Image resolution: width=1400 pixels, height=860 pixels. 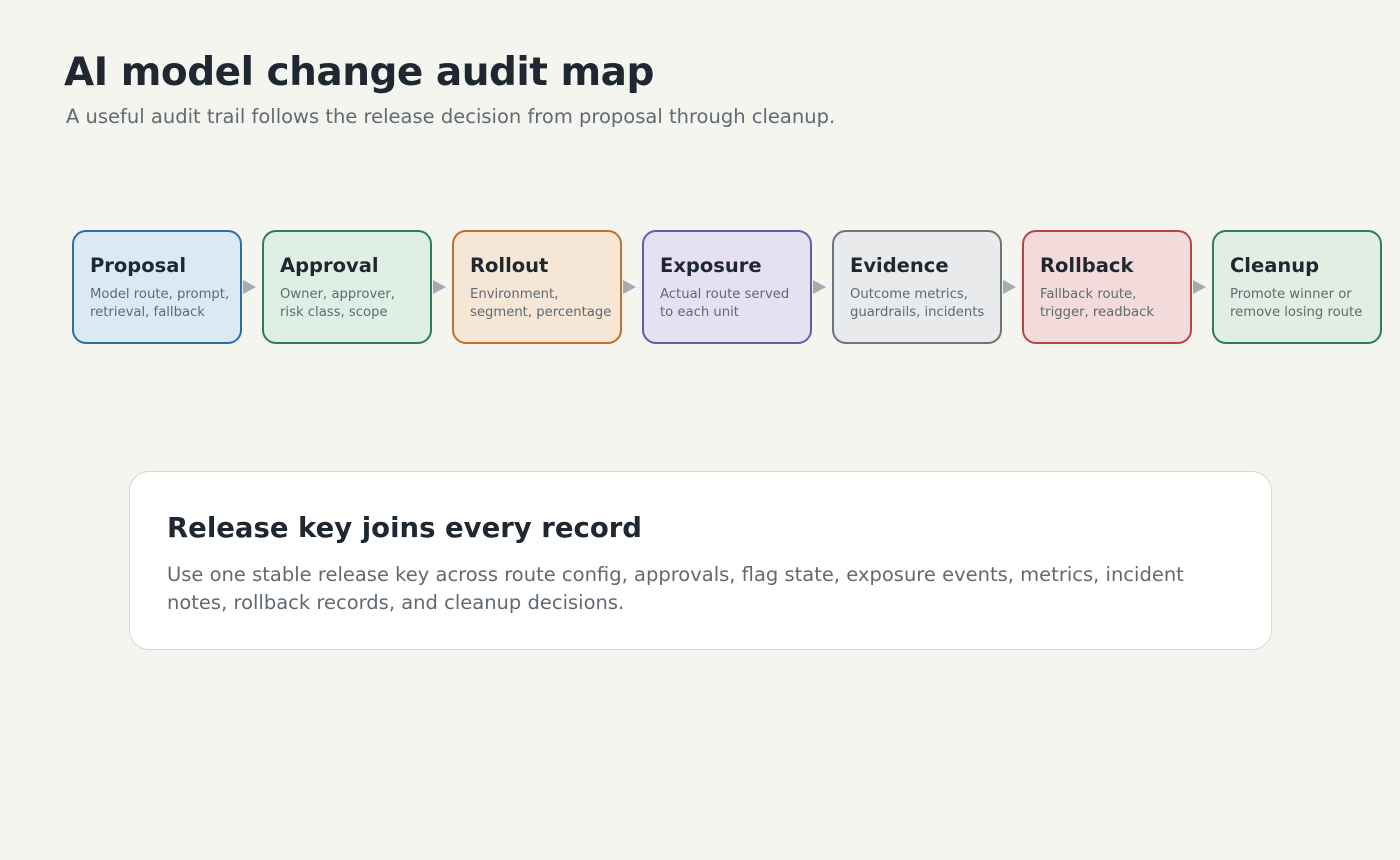 I want to click on step-rollout: Rollout Environment, segment, percentage, so click(x=537, y=287).